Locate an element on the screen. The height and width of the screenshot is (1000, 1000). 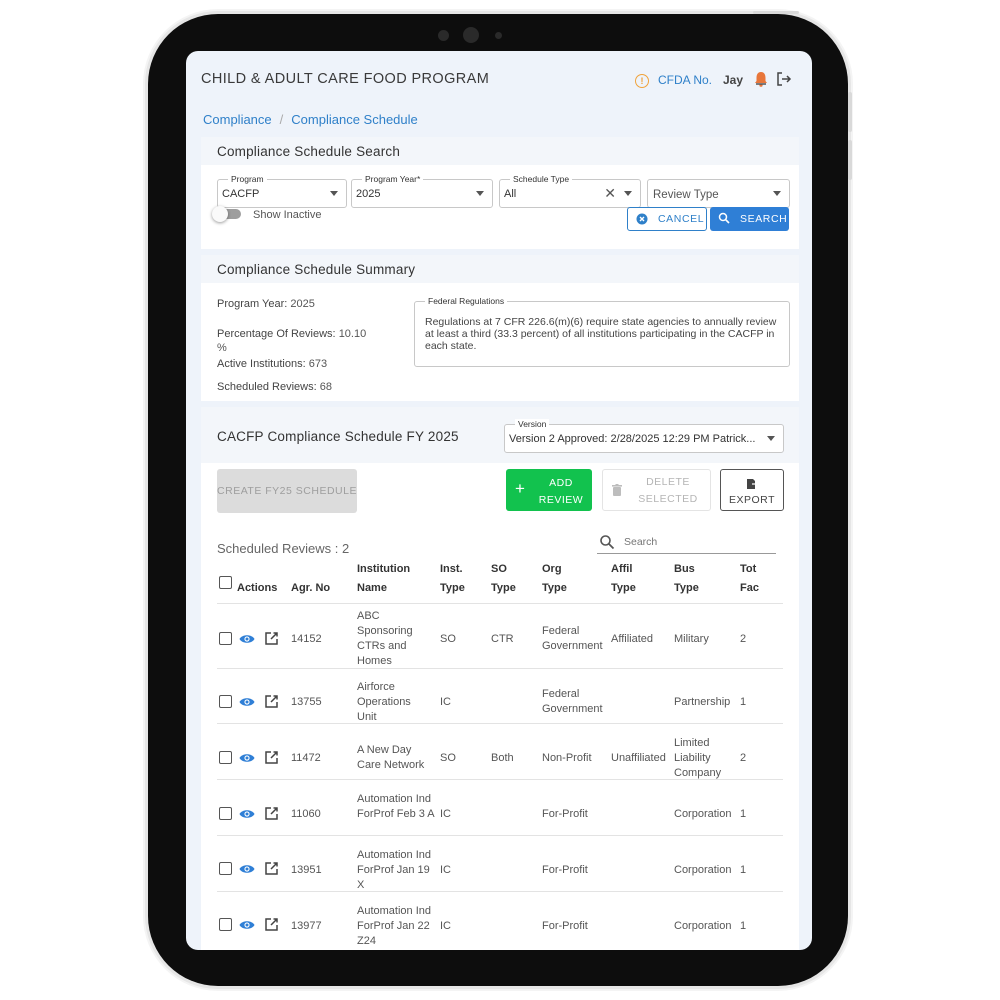
cfda-link: CFDA No. is located at coordinates (685, 80).